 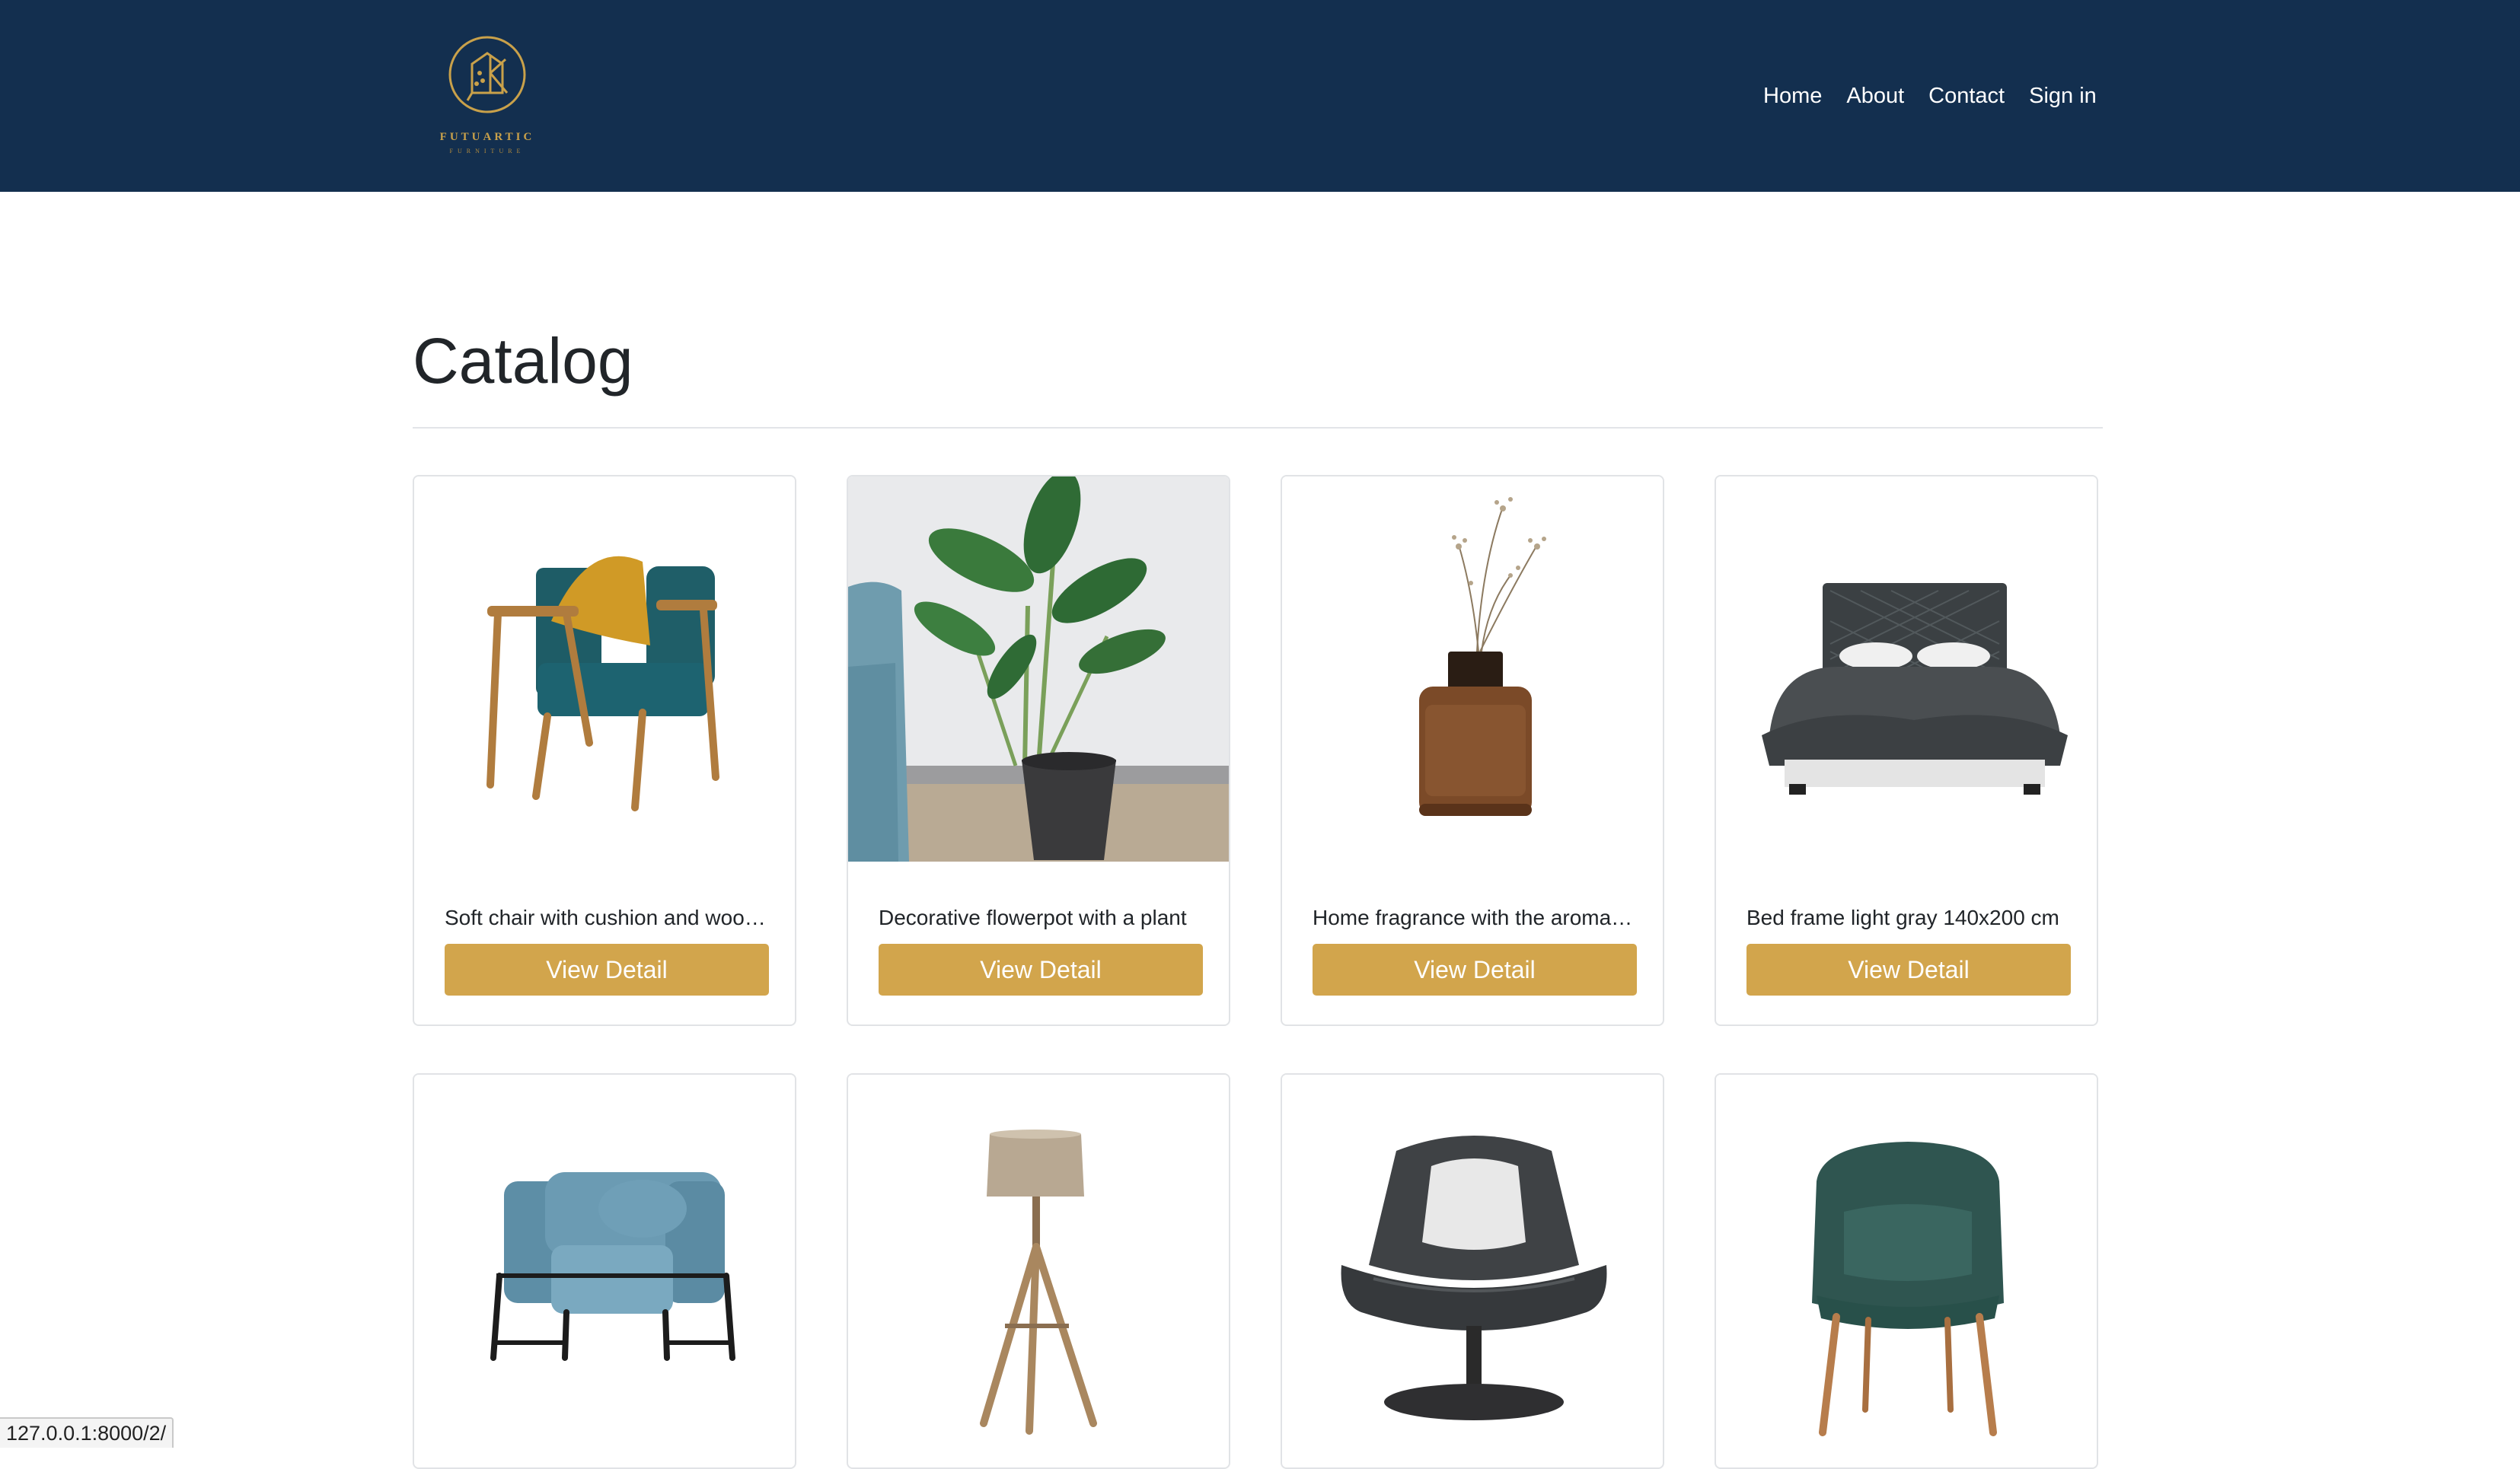 I want to click on status-bar-url: 127.0.0.1:8000/2/, so click(x=87, y=1432).